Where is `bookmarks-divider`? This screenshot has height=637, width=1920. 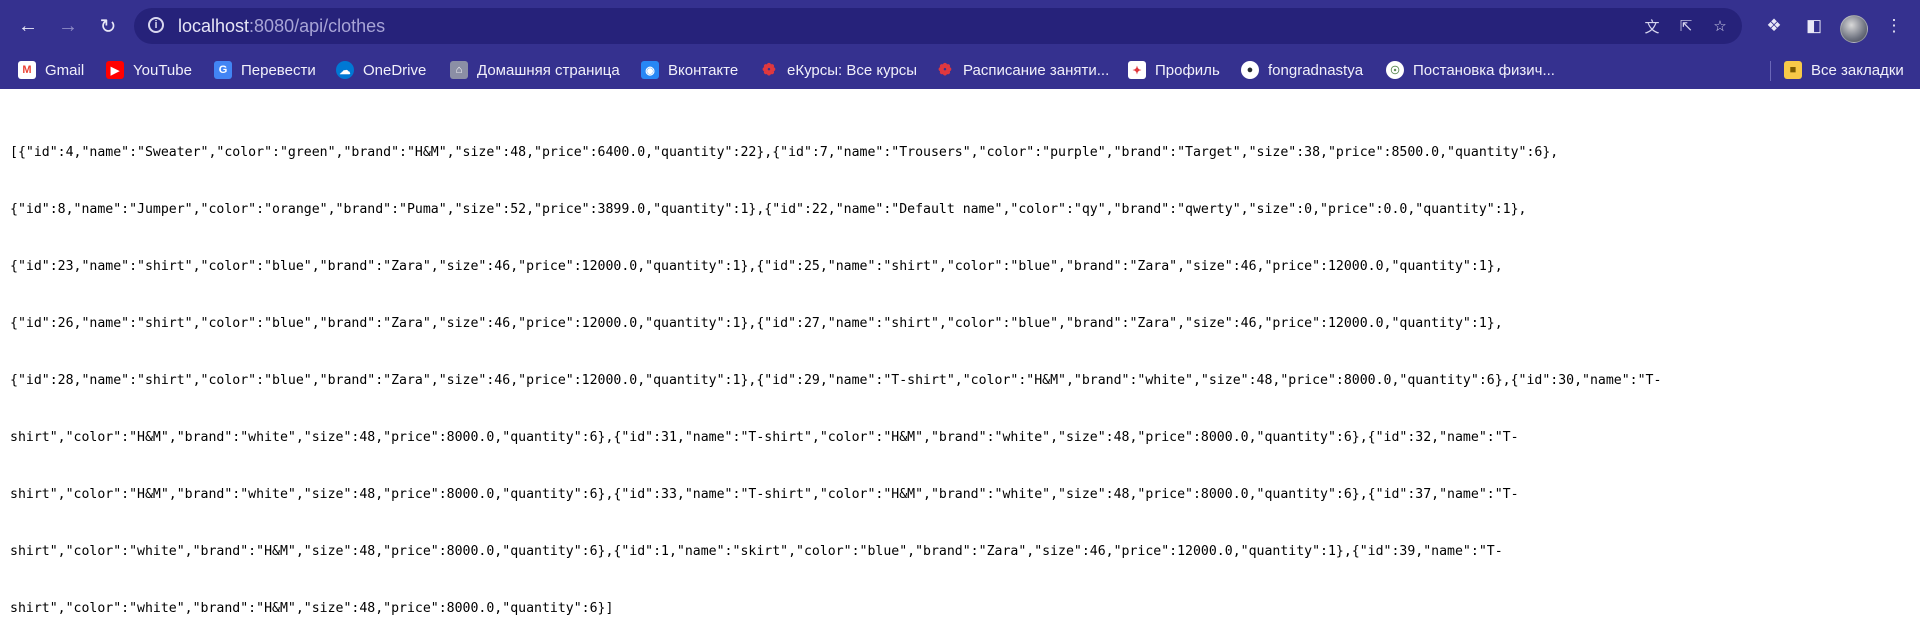 bookmarks-divider is located at coordinates (1770, 71).